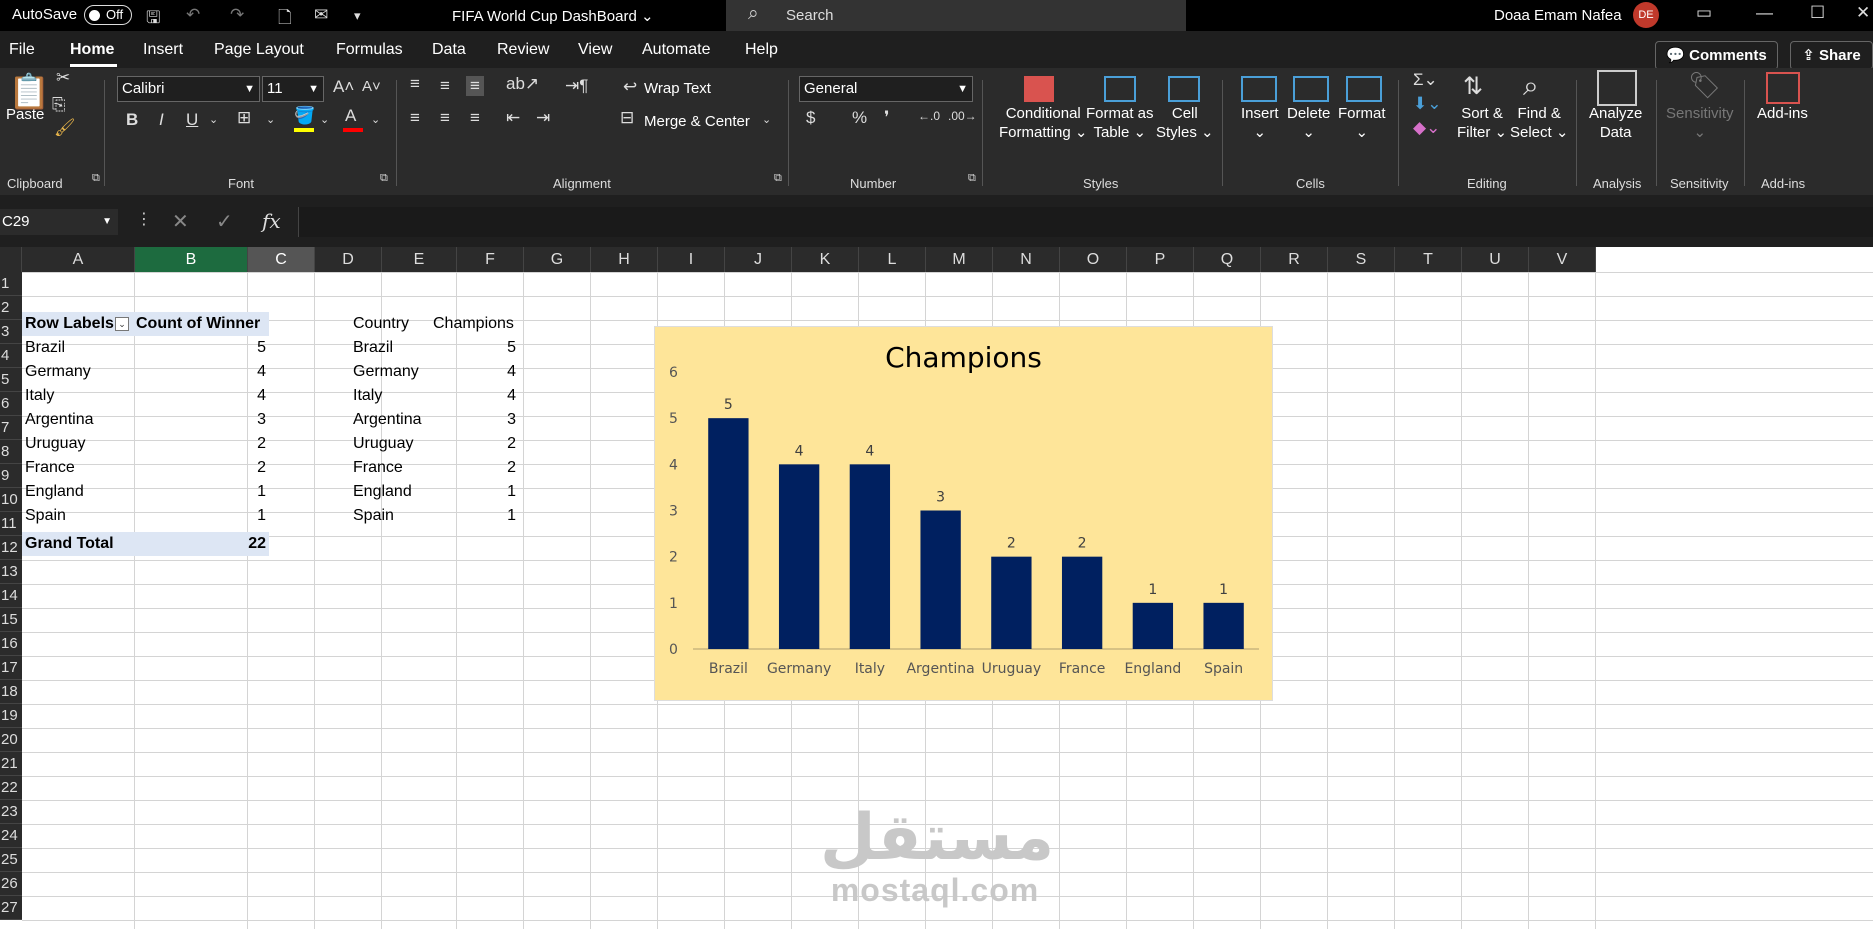  What do you see at coordinates (391, 396) in the screenshot?
I see `table-country-cell: Italy` at bounding box center [391, 396].